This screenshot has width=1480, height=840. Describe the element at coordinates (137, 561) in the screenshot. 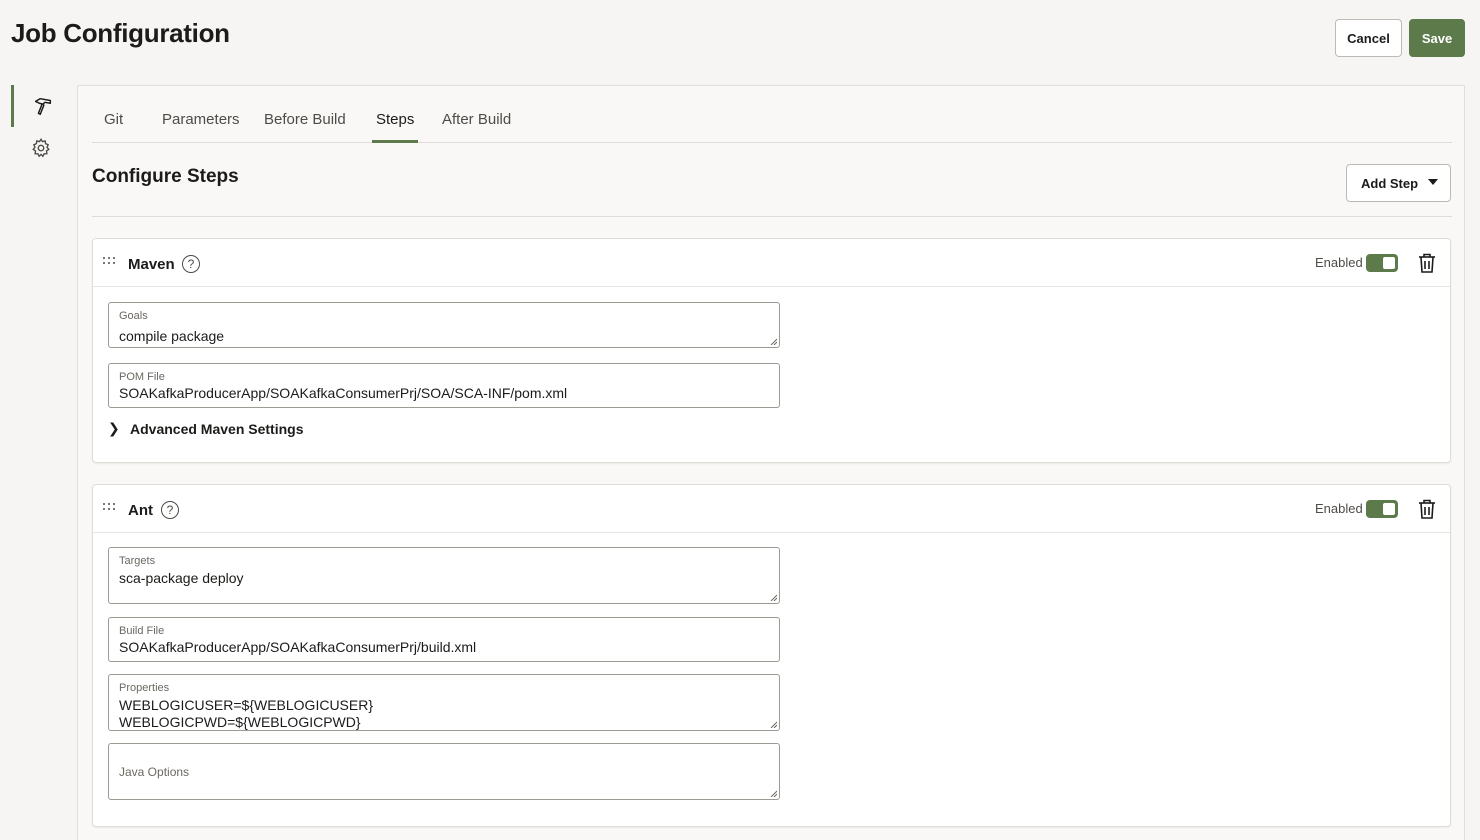

I see `targets-label: Targets` at that location.